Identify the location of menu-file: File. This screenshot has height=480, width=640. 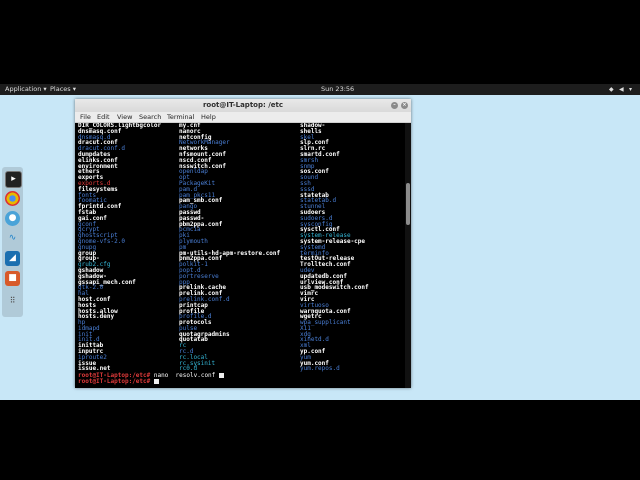
(85, 117).